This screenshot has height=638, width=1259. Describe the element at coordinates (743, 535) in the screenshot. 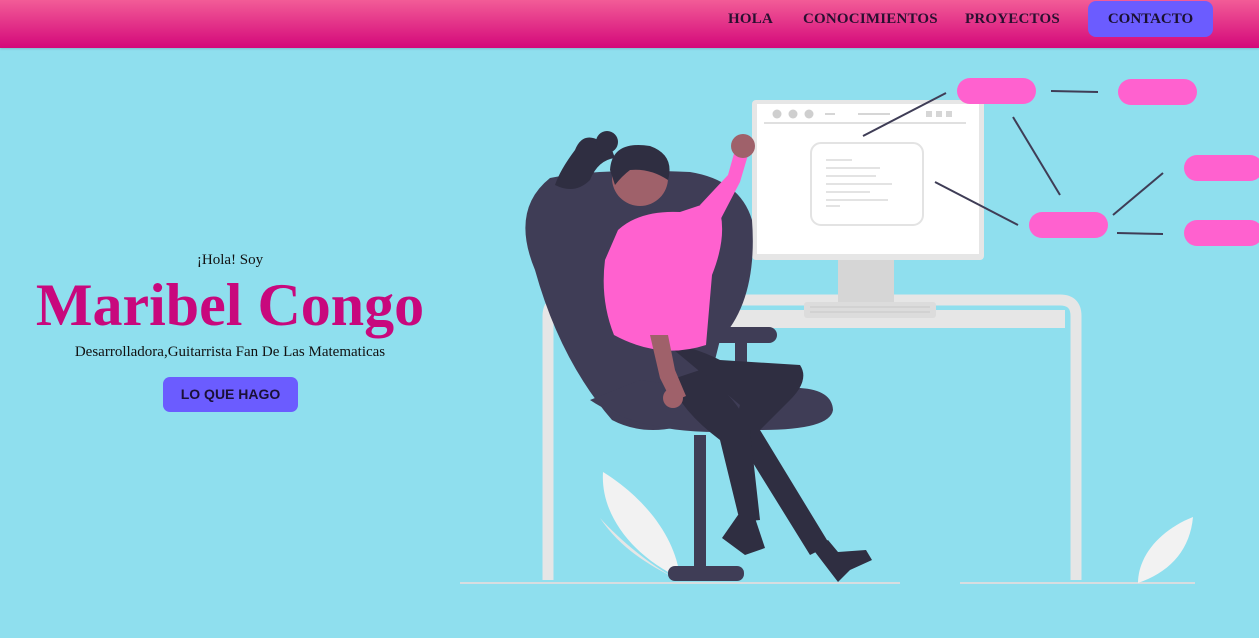

I see `shoe-left` at that location.